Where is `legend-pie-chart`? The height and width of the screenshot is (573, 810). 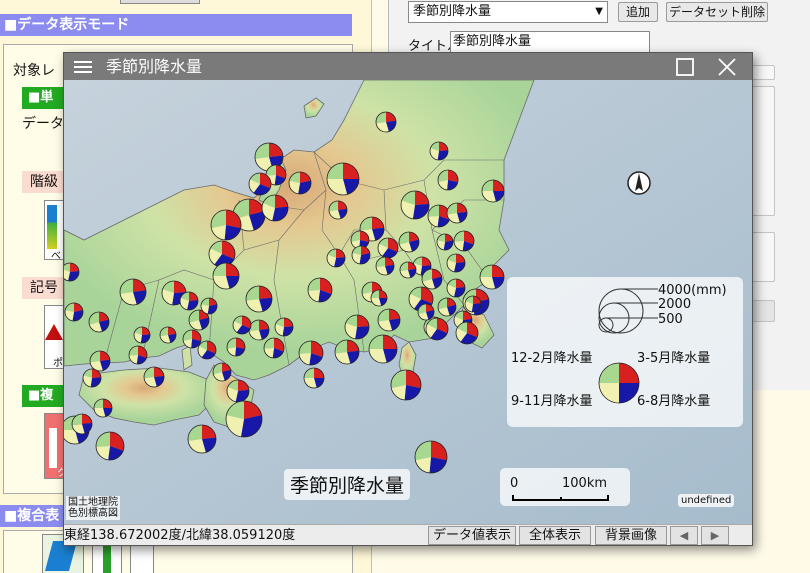 legend-pie-chart is located at coordinates (619, 383).